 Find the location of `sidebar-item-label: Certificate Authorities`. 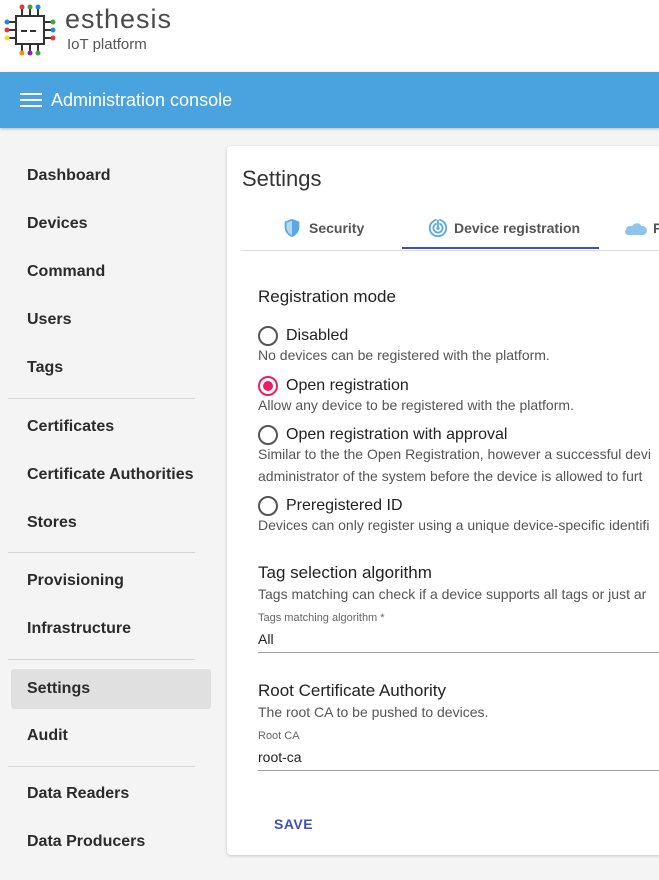

sidebar-item-label: Certificate Authorities is located at coordinates (110, 474).